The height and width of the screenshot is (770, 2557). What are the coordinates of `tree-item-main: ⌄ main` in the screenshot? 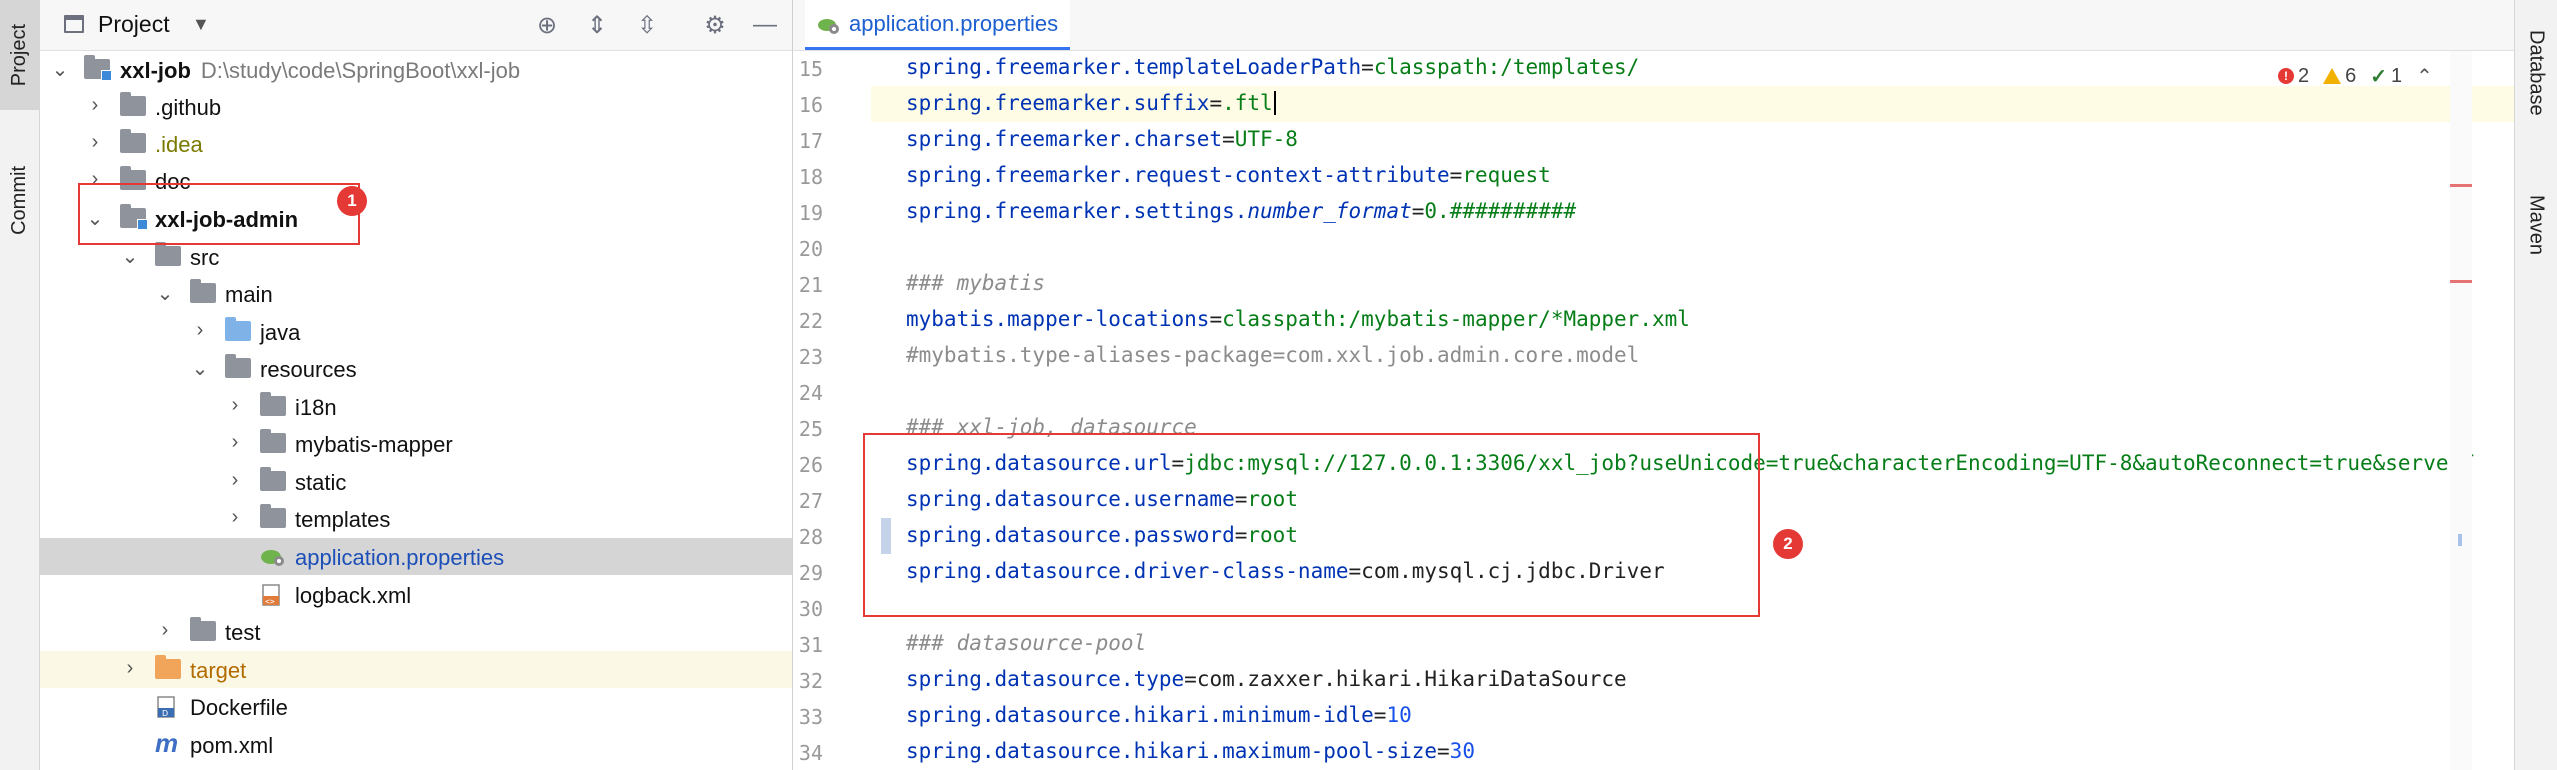 It's located at (416, 293).